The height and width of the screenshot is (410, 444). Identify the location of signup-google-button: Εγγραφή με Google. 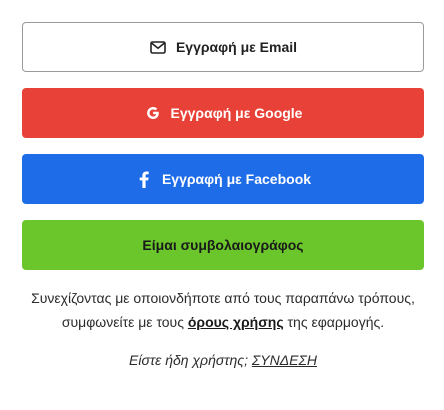
(223, 113).